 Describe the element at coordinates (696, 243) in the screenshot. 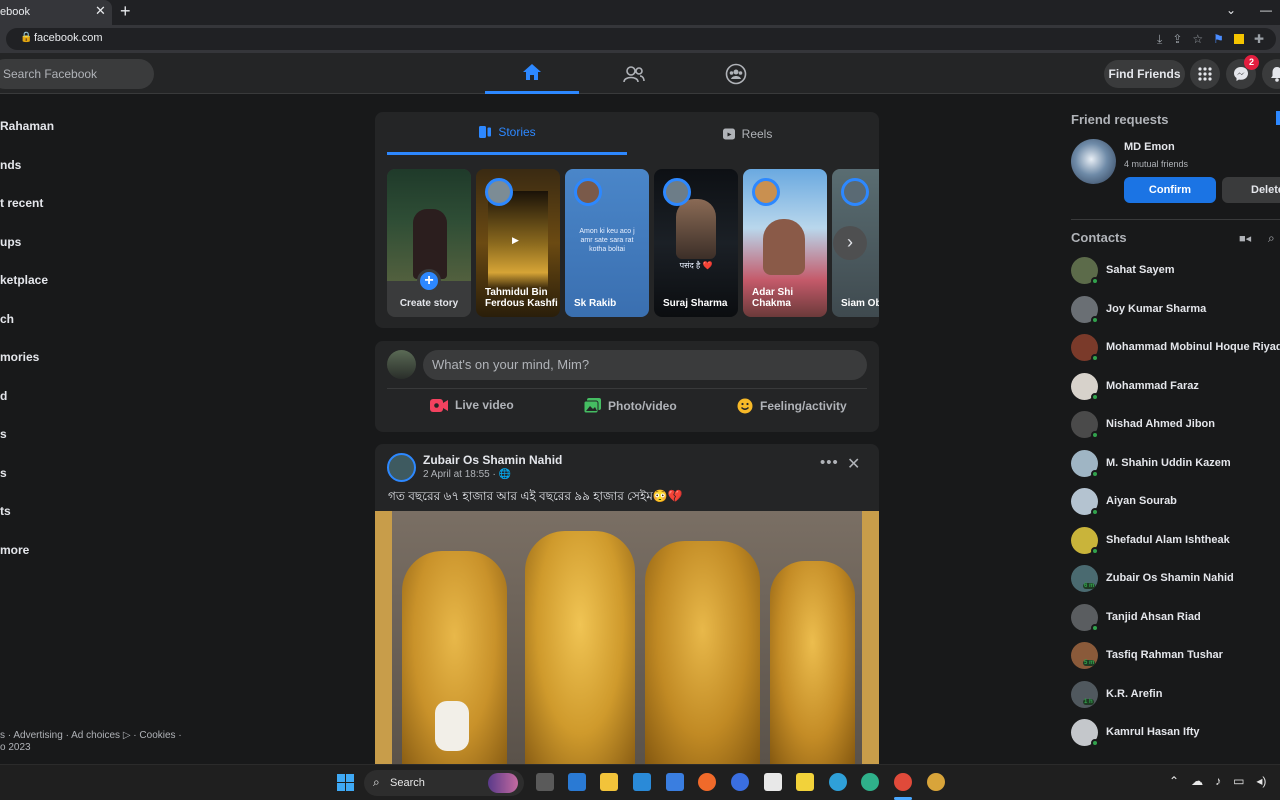

I see `story-item: पसंद है ❤️ Suraj Sharma` at that location.